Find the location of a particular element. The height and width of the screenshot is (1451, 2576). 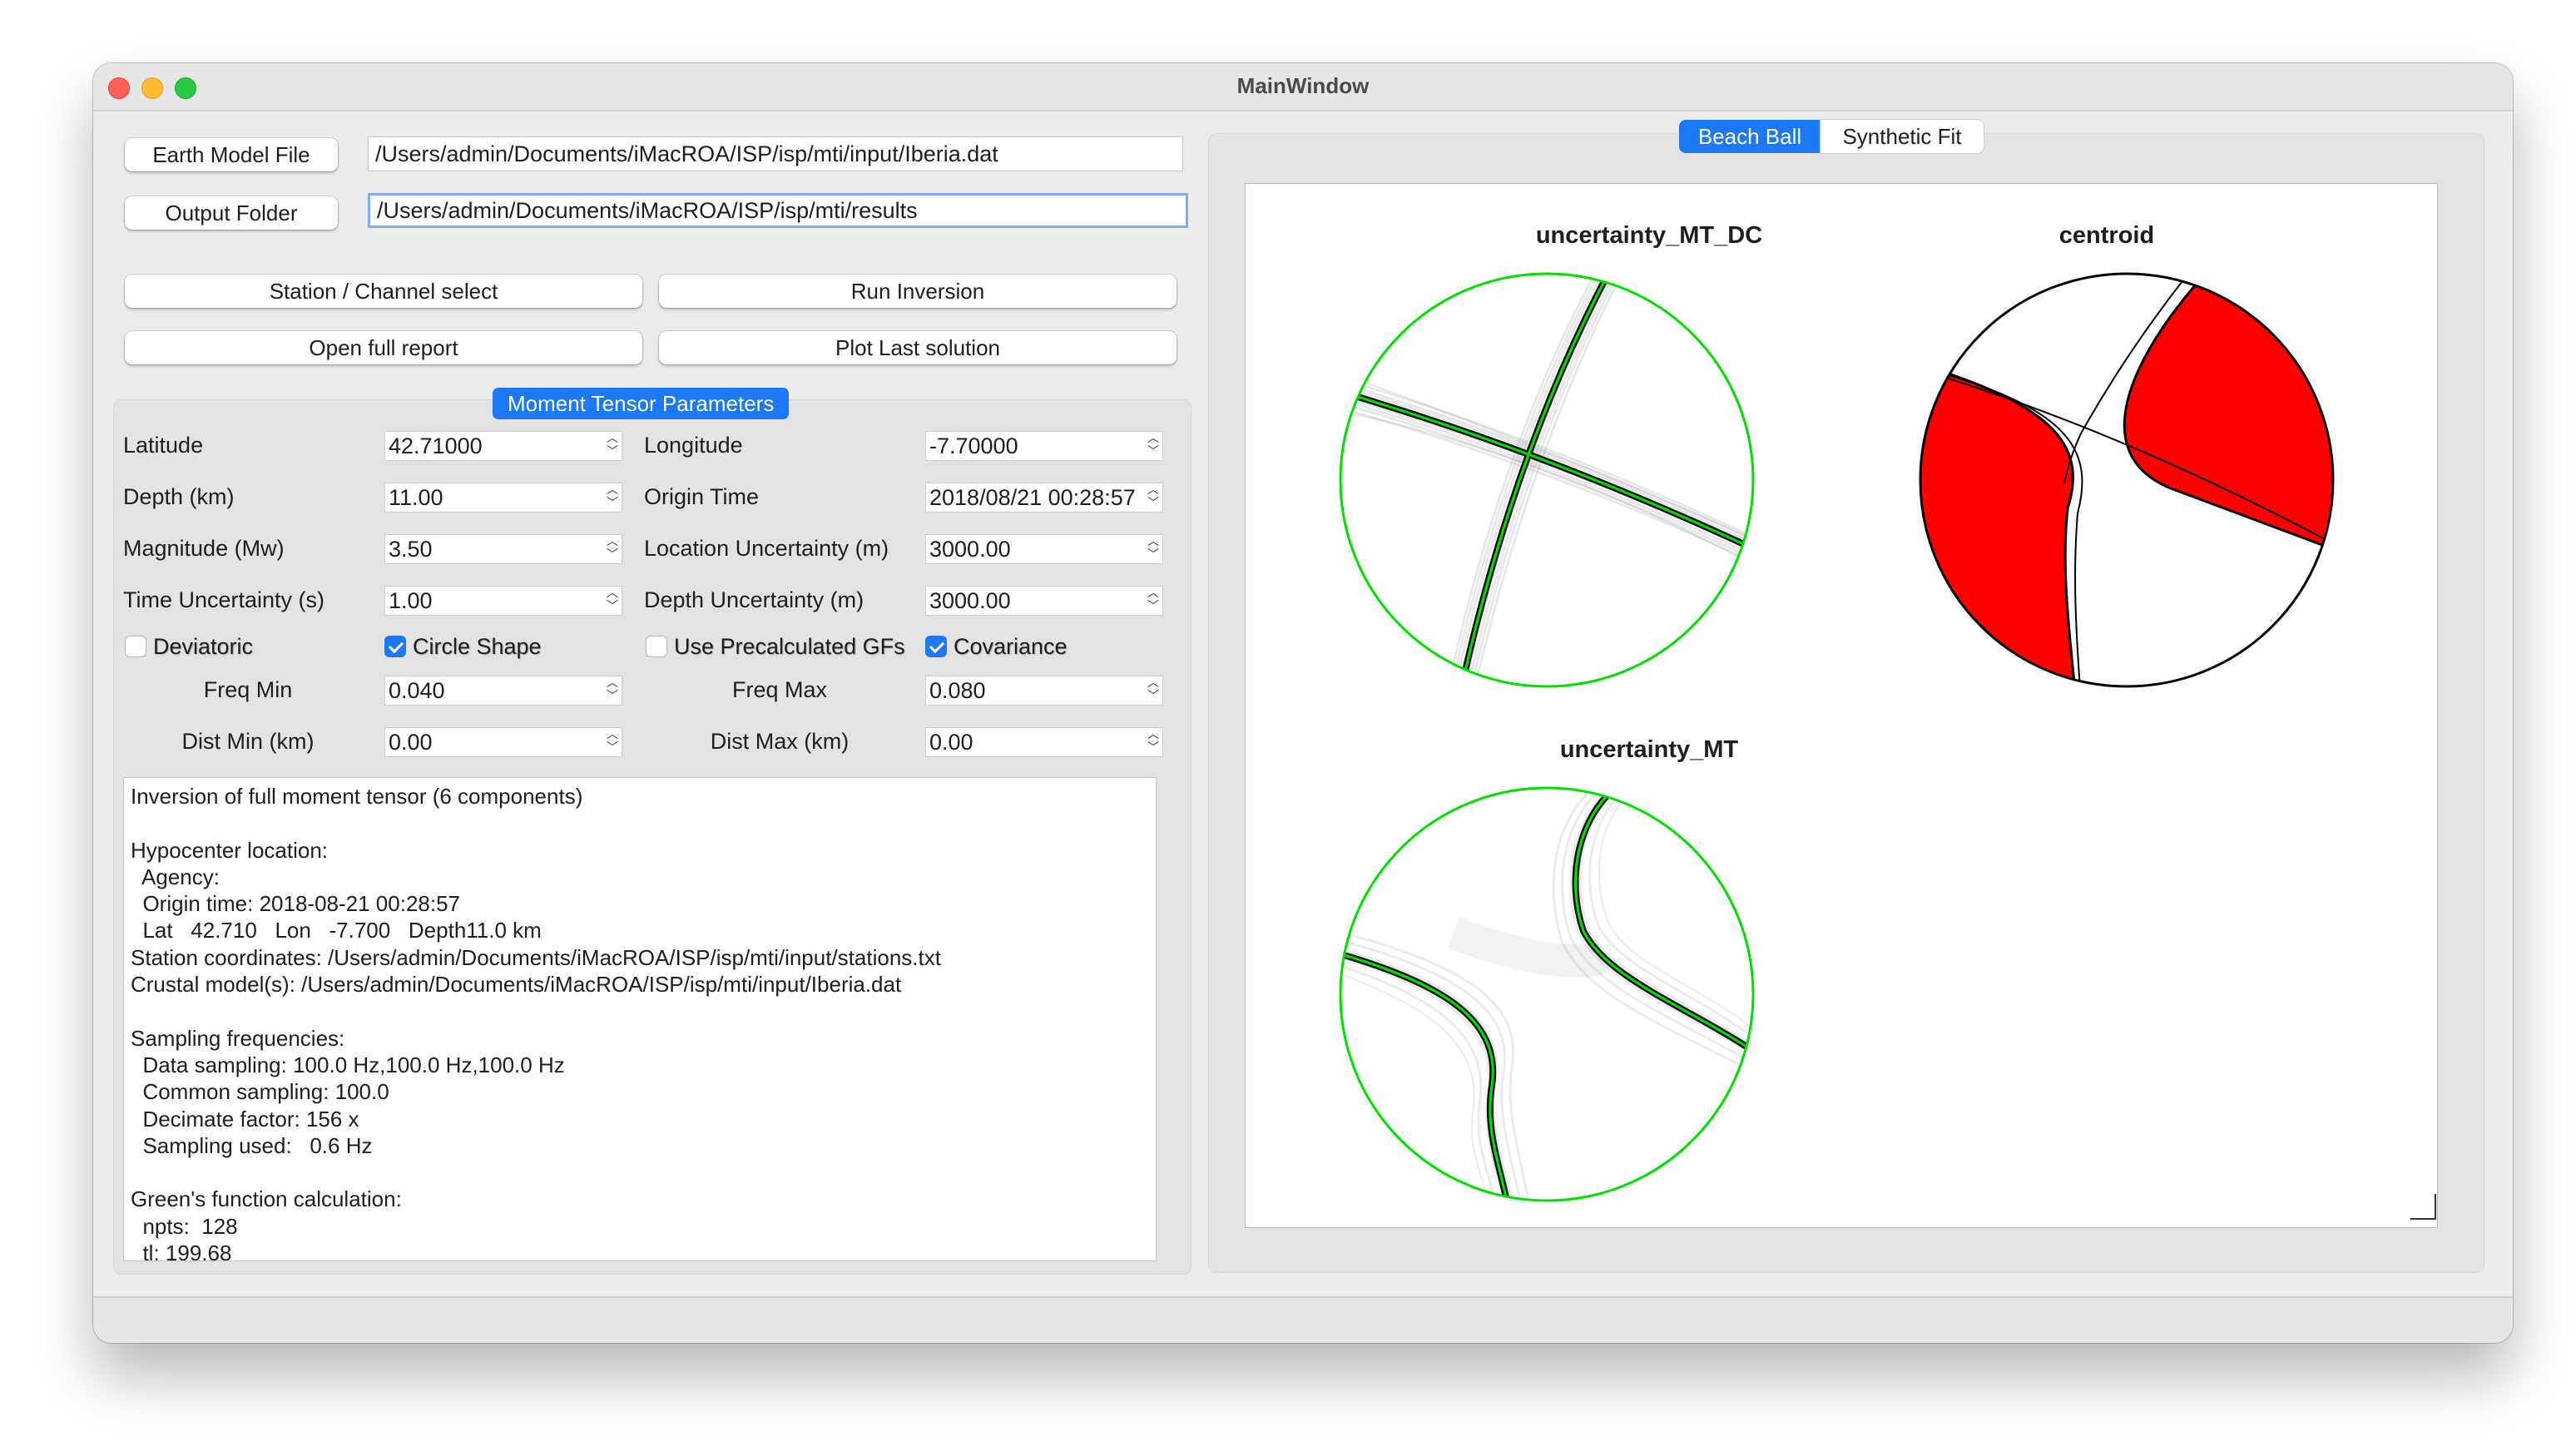

uncertainty-mt-dc-outline is located at coordinates (1547, 480).